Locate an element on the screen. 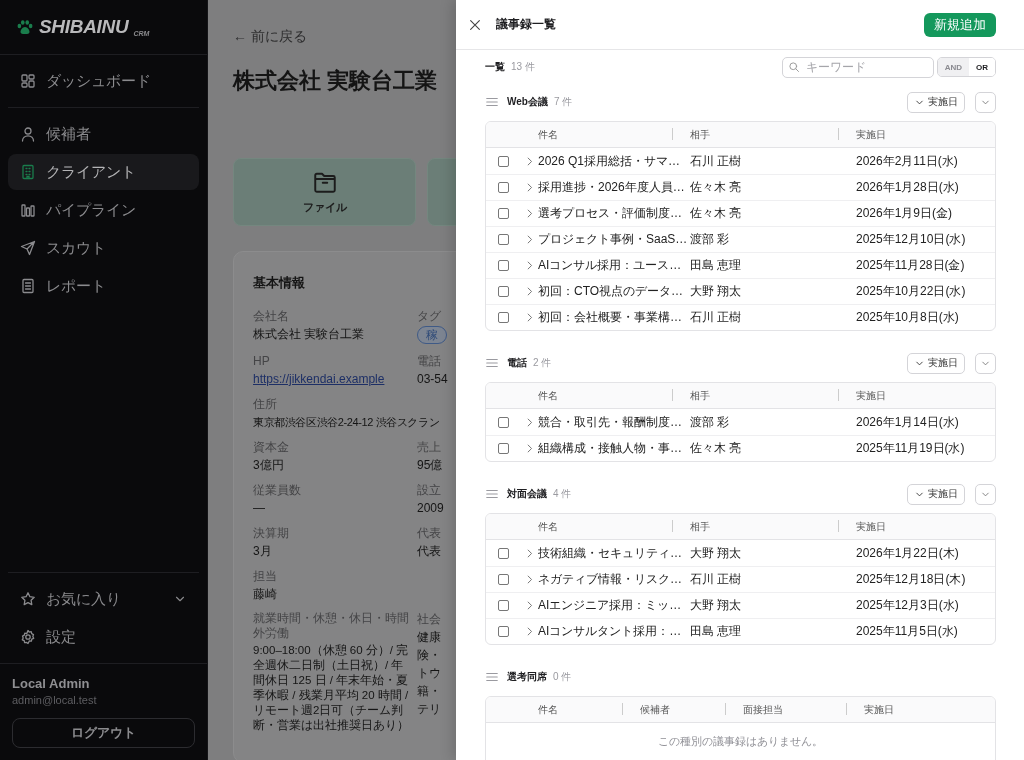  field-value: 東京都渋谷区渋谷2-24-12 渋谷スクラン is located at coordinates (347, 422).